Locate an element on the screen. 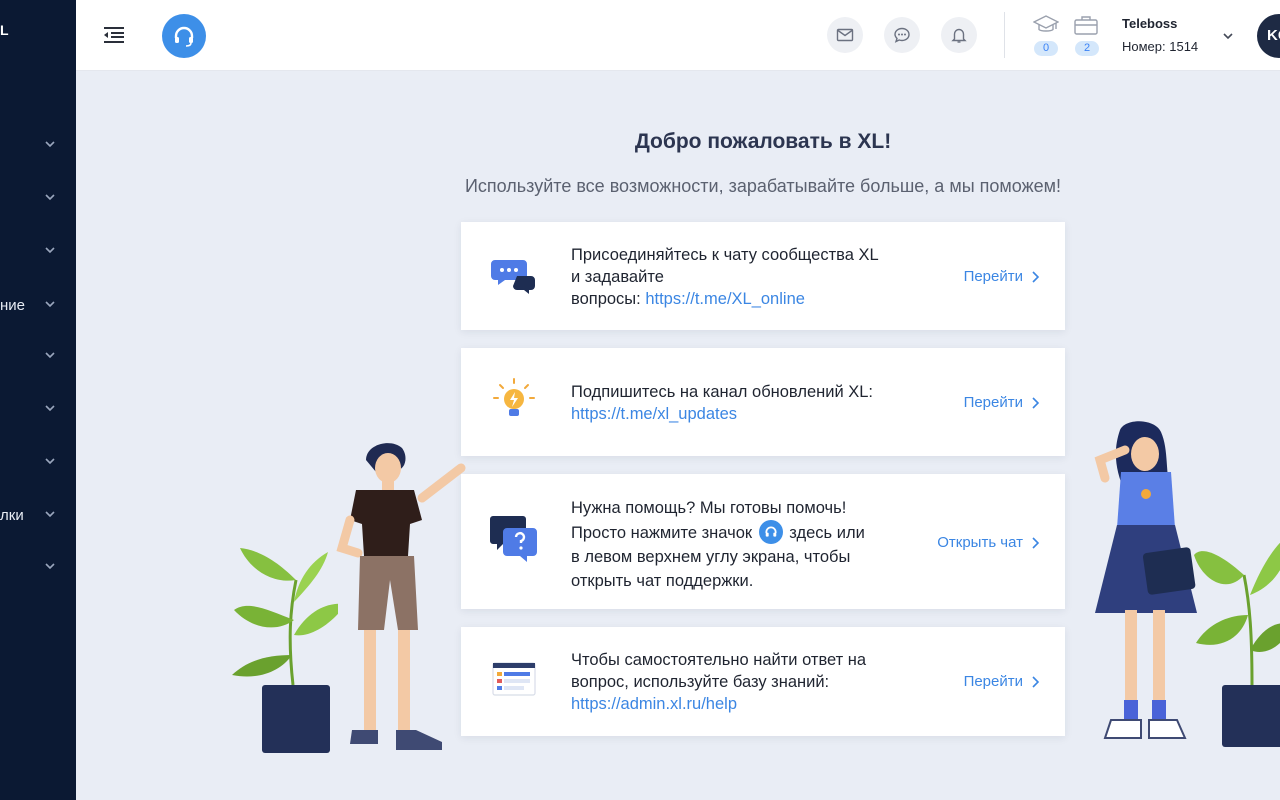 The height and width of the screenshot is (800, 1280). top-header: 0 2 Teleboss Номер: 1514 KC is located at coordinates (678, 35).